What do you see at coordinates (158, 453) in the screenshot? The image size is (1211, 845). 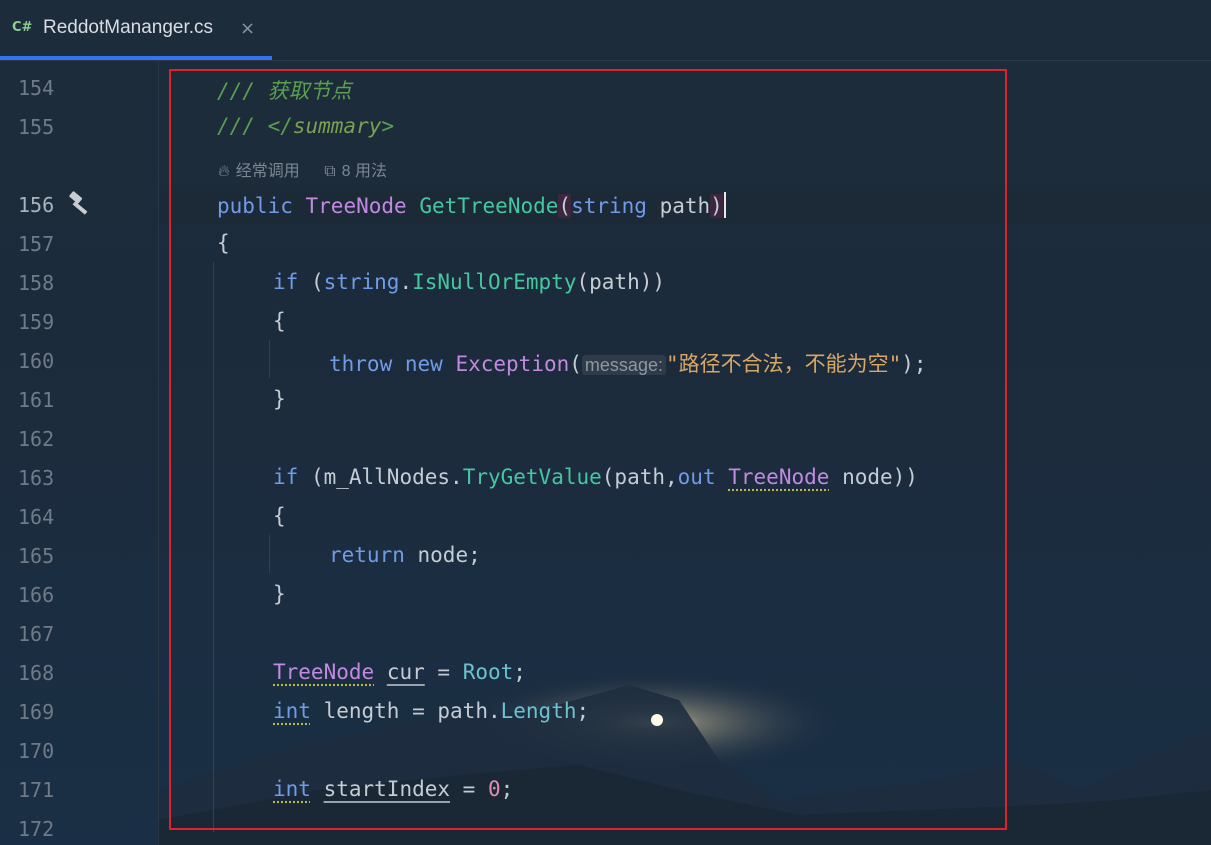 I see `gutter-separator` at bounding box center [158, 453].